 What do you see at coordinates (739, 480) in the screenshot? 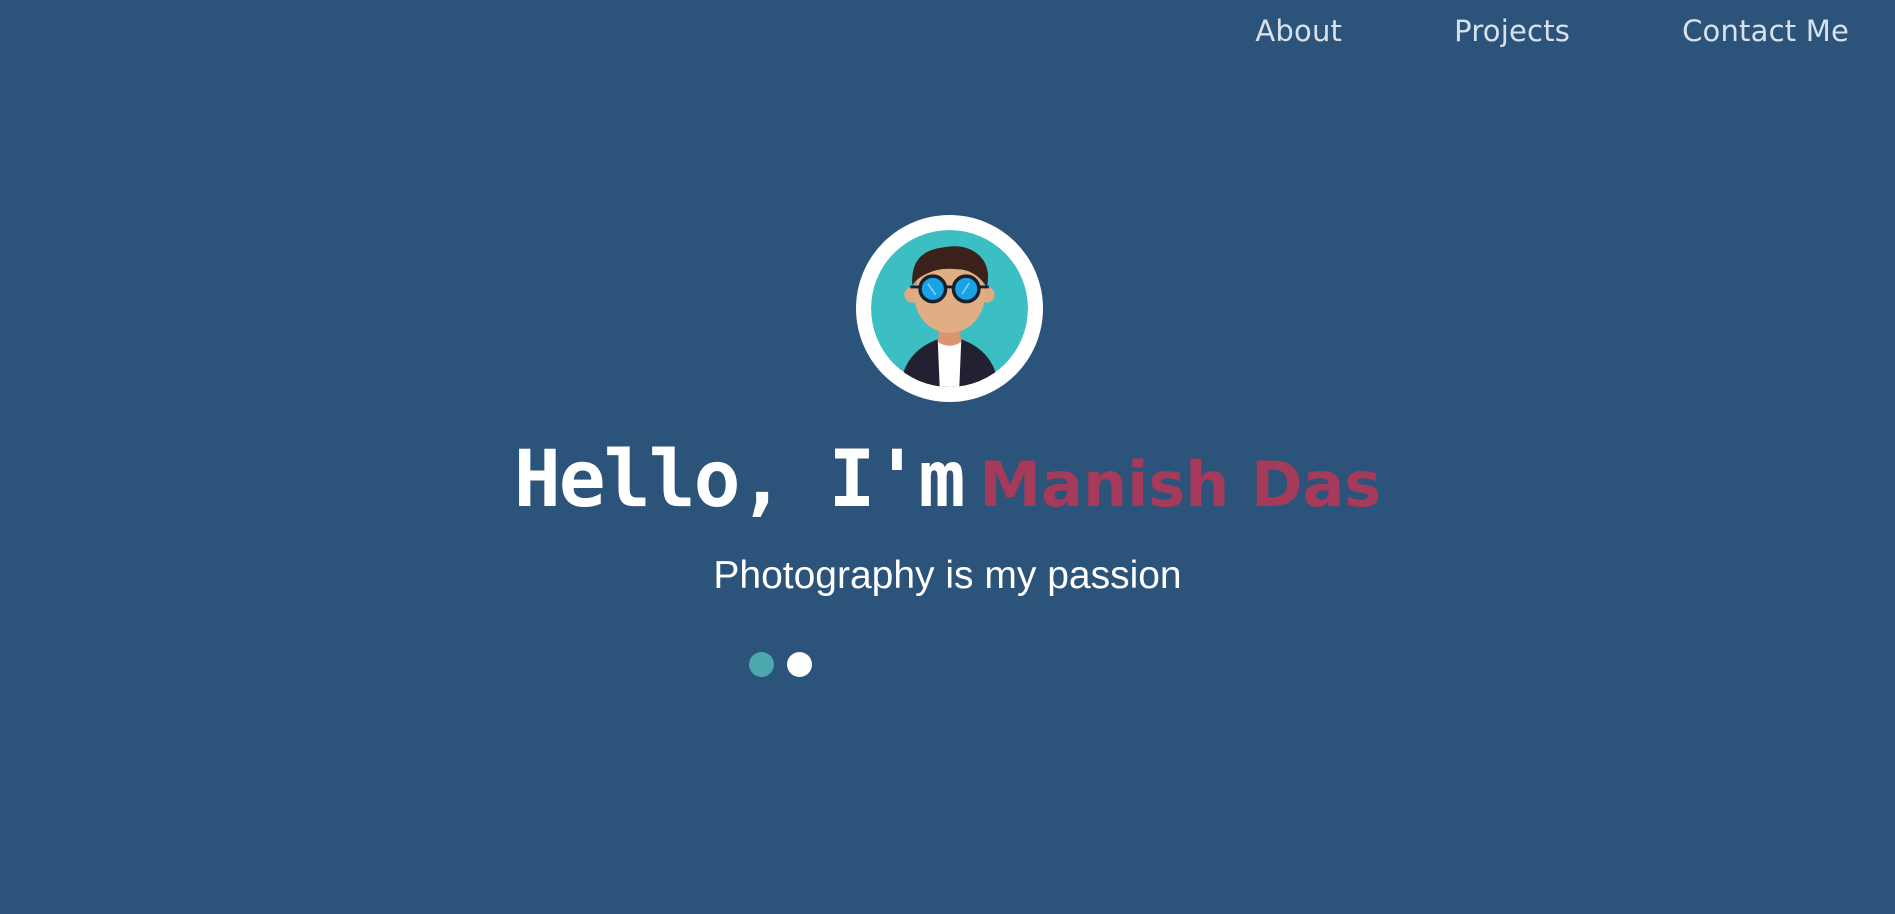
I see `hero-greeting: Hello, I'm` at bounding box center [739, 480].